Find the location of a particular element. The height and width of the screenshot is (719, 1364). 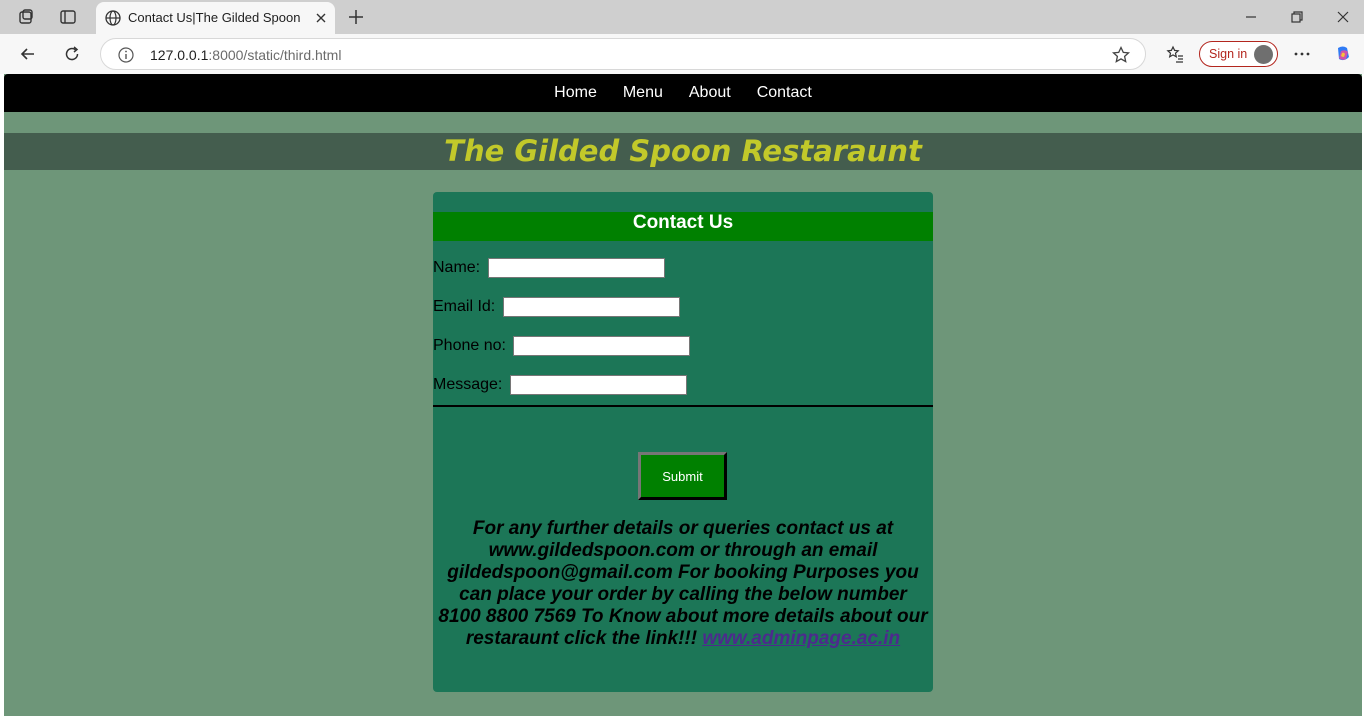

copilot-icon is located at coordinates (1343, 54).